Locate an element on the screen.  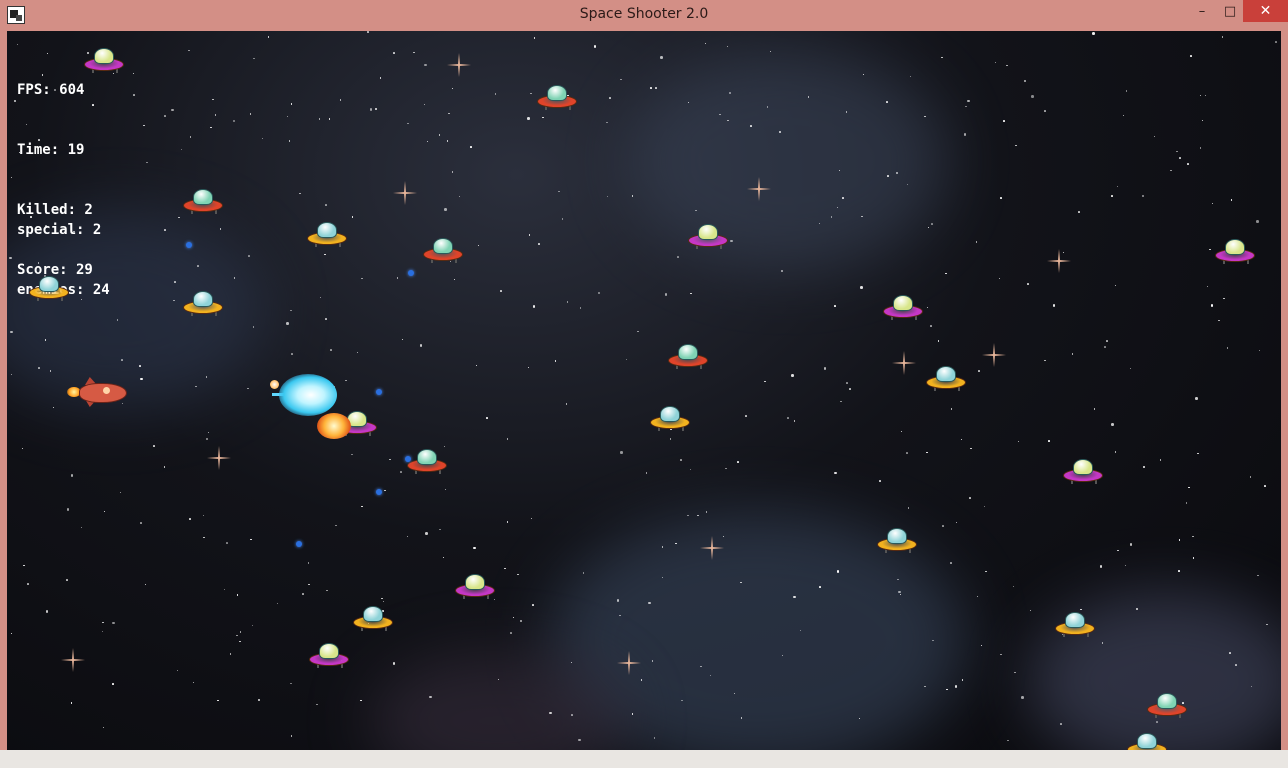
taskbar-strip is located at coordinates (644, 759).